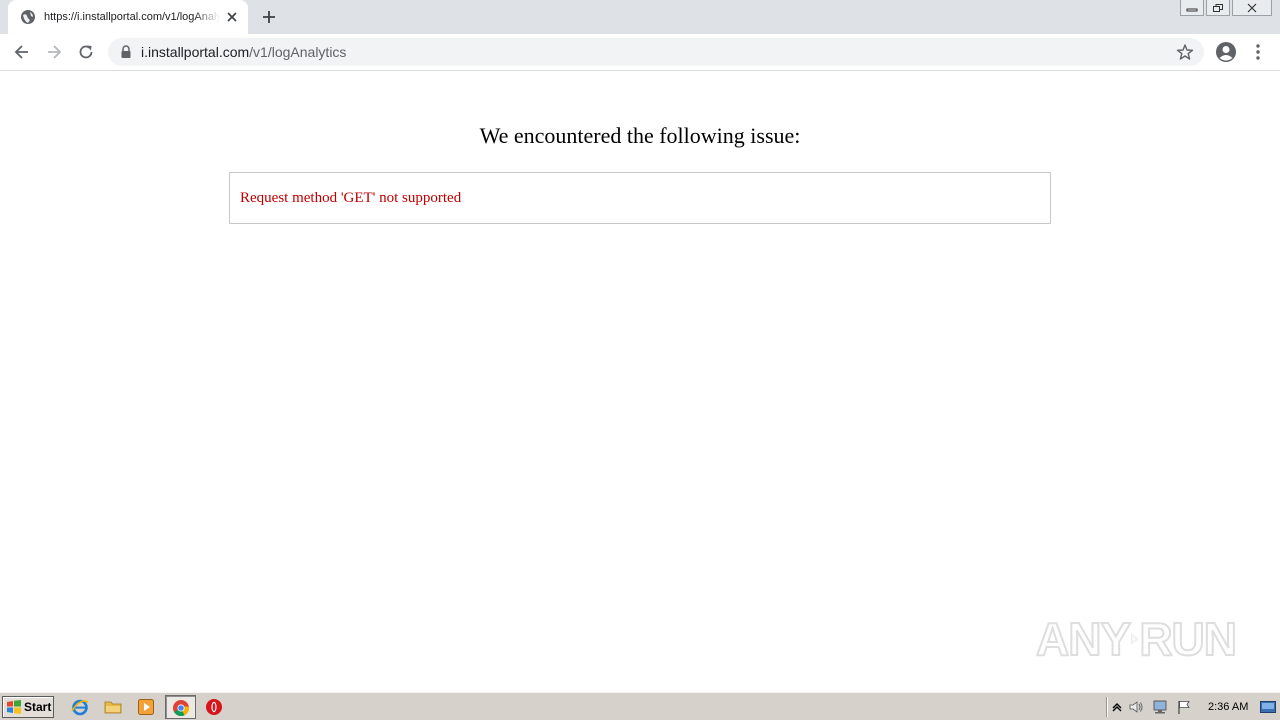 Image resolution: width=1280 pixels, height=720 pixels. I want to click on anyrun-watermark: ANY RUN, so click(1136, 639).